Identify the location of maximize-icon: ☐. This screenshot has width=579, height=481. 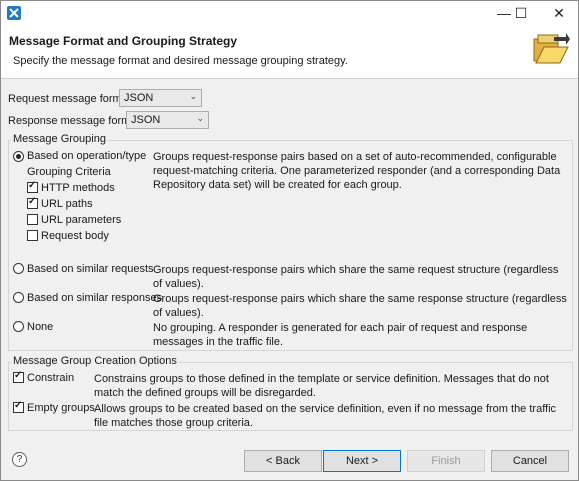
(521, 12).